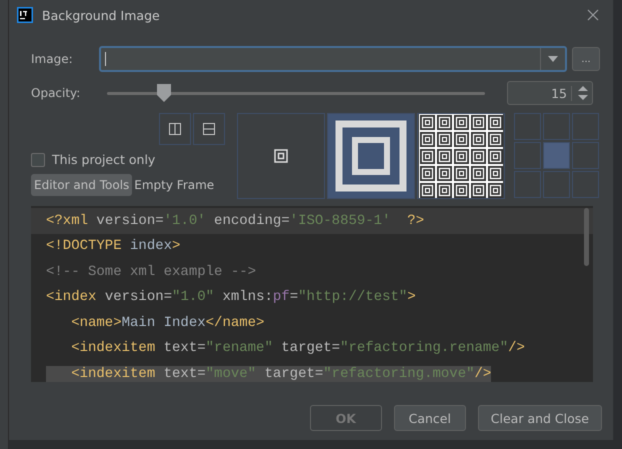 The image size is (622, 449). I want to click on dialog-button: Cancel, so click(430, 418).